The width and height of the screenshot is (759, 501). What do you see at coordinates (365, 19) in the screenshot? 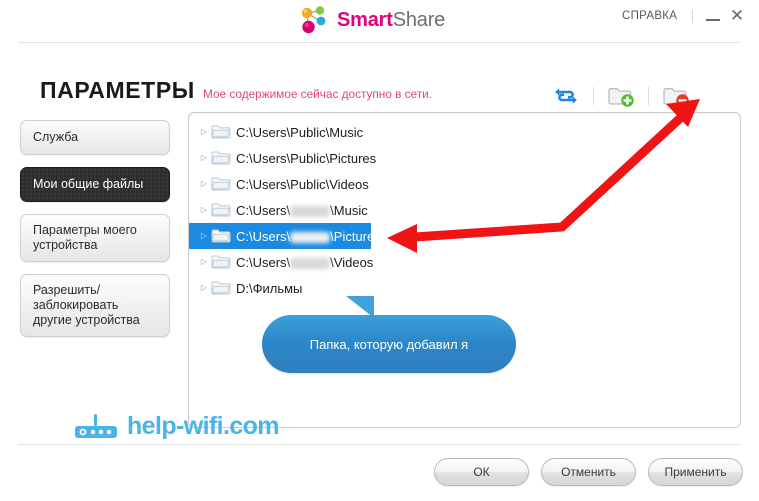
I see `brand-smart: Smart` at bounding box center [365, 19].